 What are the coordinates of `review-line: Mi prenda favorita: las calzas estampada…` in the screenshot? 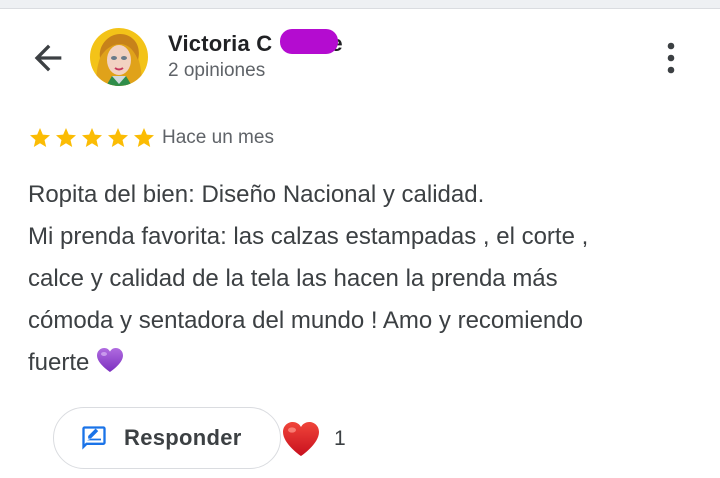 It's located at (308, 236).